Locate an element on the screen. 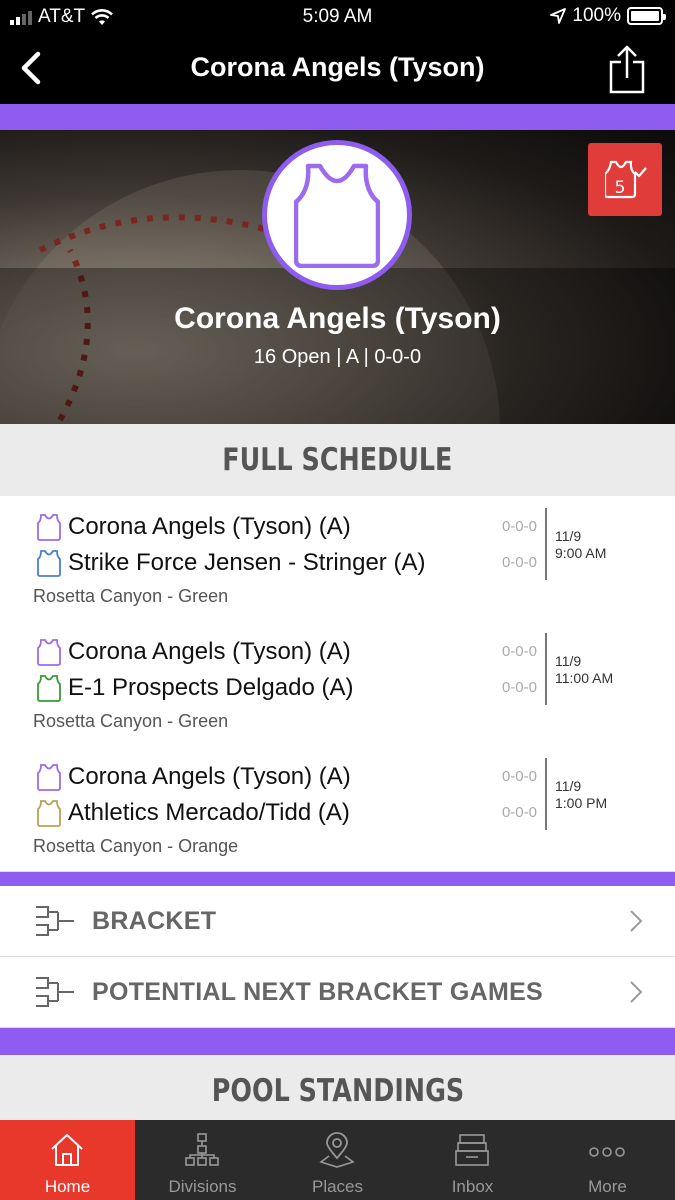 The image size is (675, 1200). inbox-icon is located at coordinates (472, 1150).